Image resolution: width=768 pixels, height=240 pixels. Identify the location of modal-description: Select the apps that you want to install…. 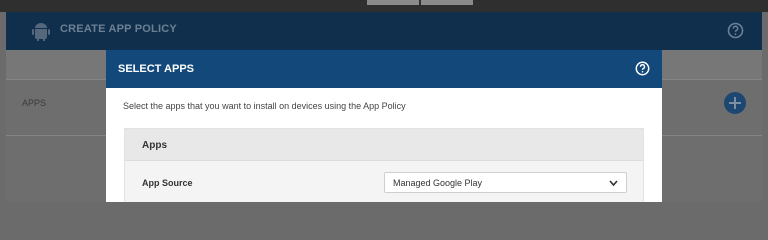
(264, 106).